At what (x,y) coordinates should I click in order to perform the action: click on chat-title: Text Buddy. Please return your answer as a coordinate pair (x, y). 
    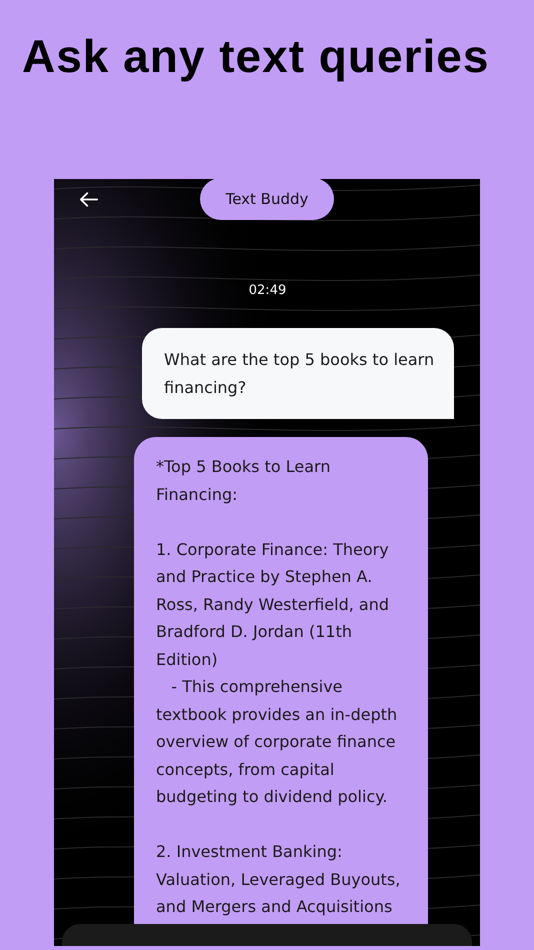
    Looking at the image, I should click on (267, 199).